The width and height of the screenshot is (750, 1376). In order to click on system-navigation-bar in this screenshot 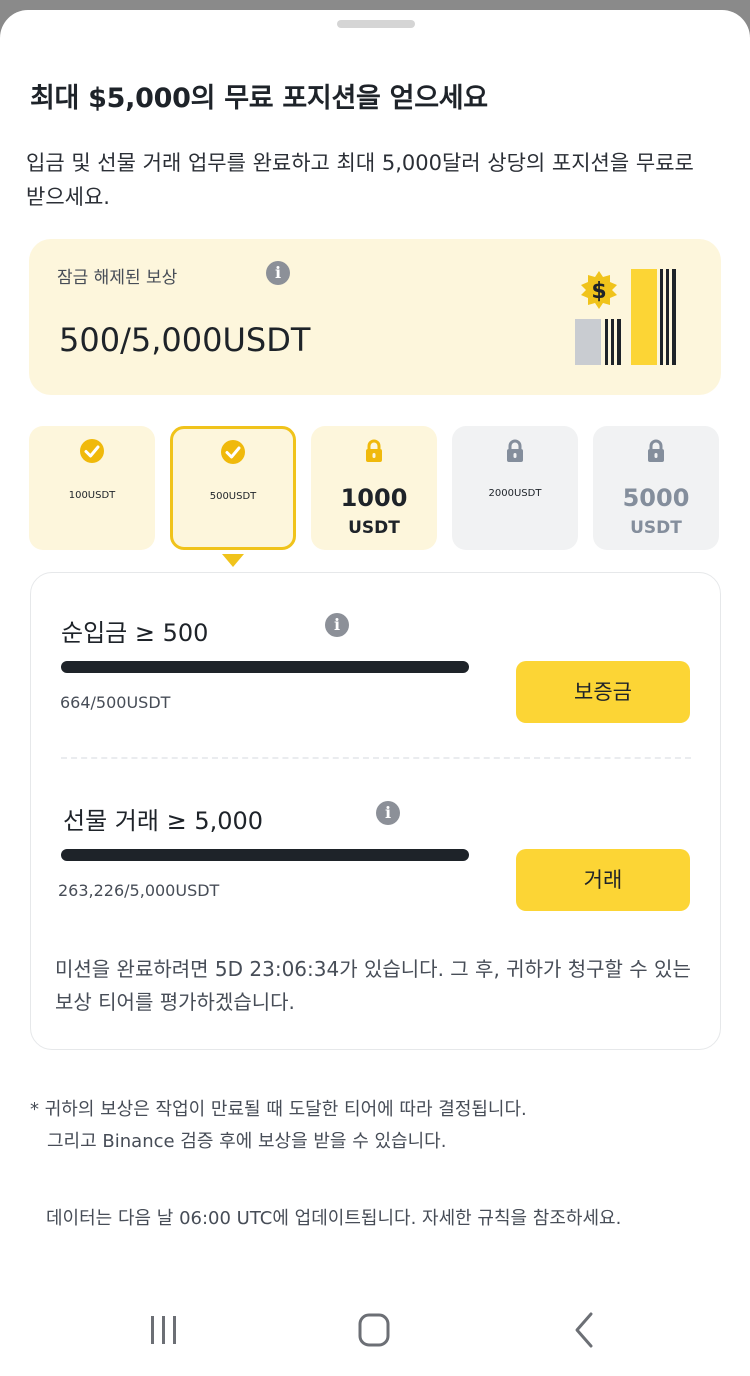, I will do `click(375, 1330)`.